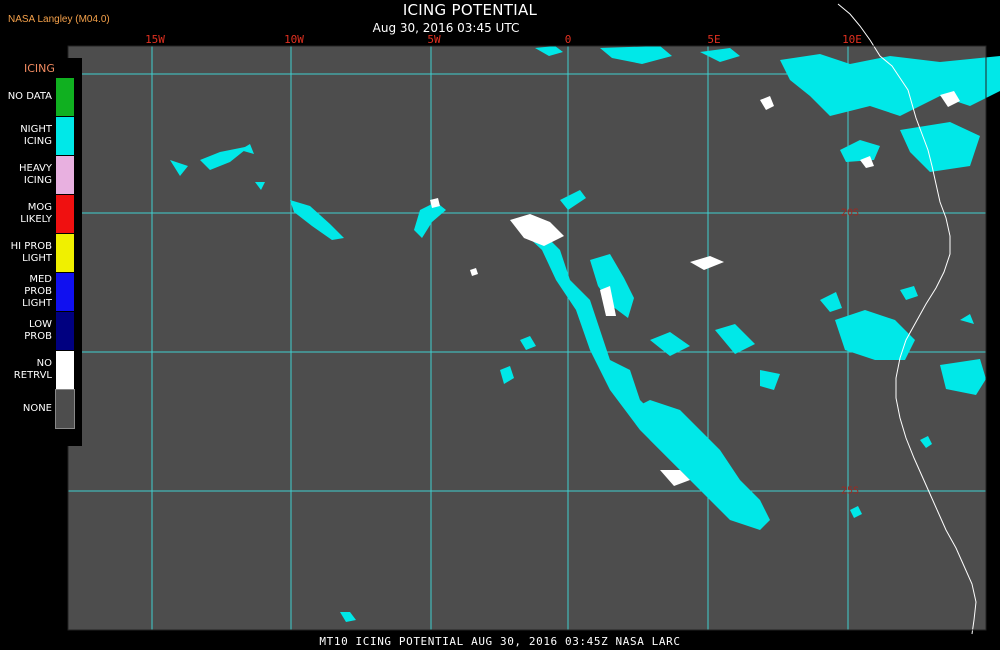 The height and width of the screenshot is (650, 1000). What do you see at coordinates (434, 39) in the screenshot?
I see `lon-label-5w: 5W` at bounding box center [434, 39].